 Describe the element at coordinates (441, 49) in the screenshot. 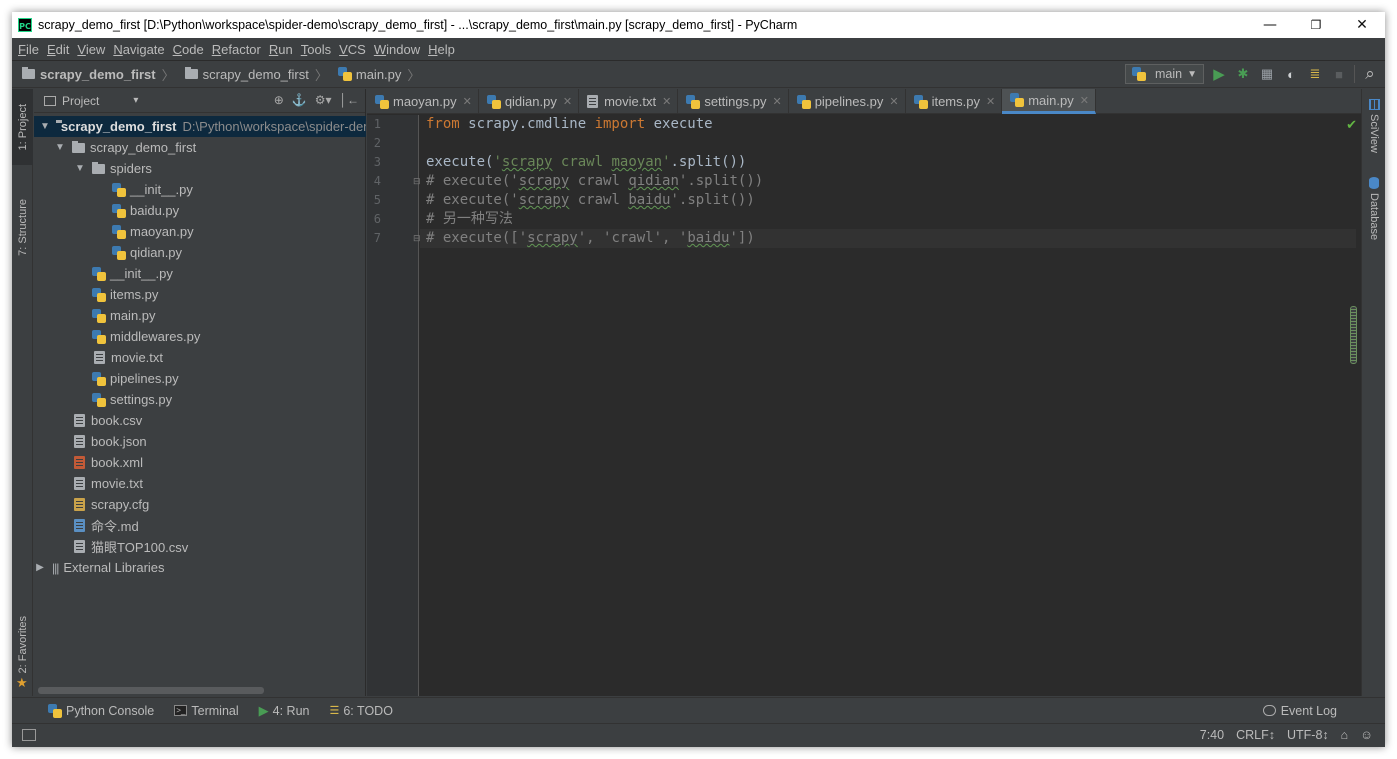

I see `menu-help: Help` at that location.